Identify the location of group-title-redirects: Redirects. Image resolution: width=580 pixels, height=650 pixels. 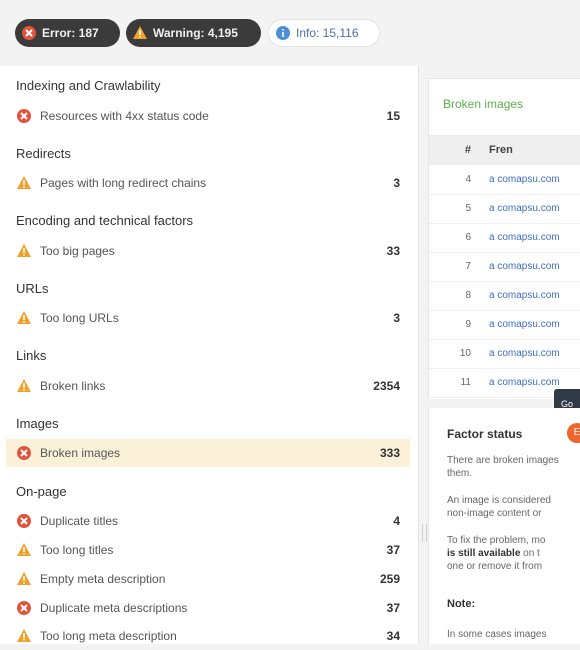
(43, 153).